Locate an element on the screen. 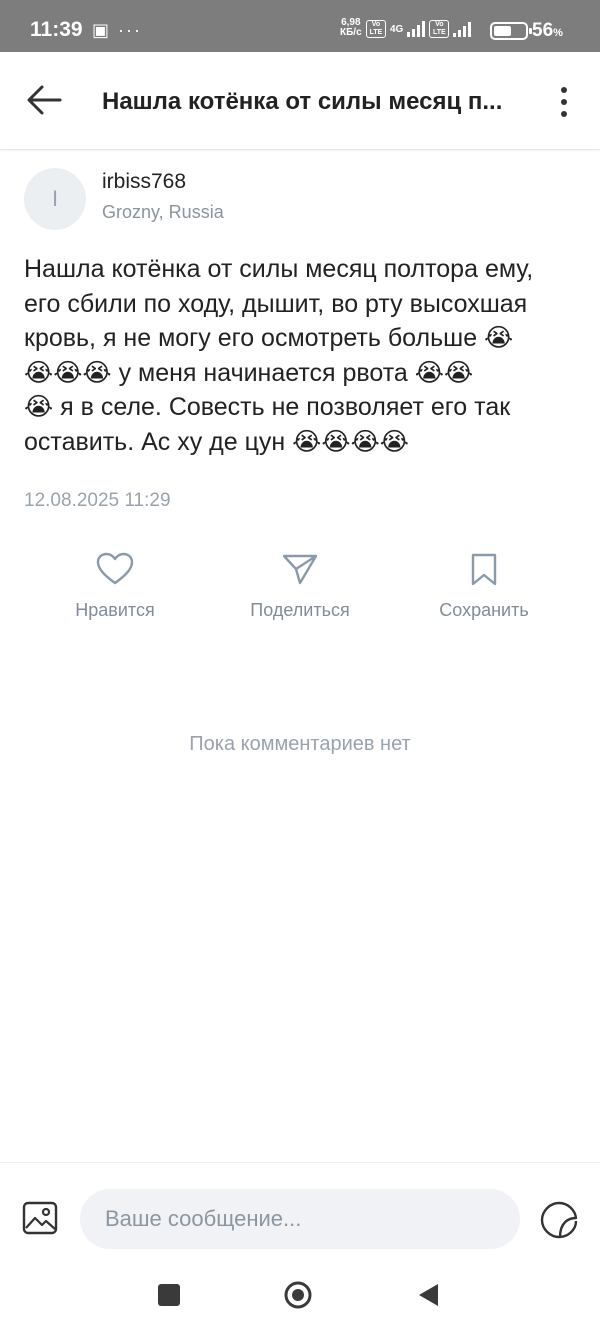 This screenshot has height=1332, width=600. volte-icon: Vo LTE is located at coordinates (376, 29).